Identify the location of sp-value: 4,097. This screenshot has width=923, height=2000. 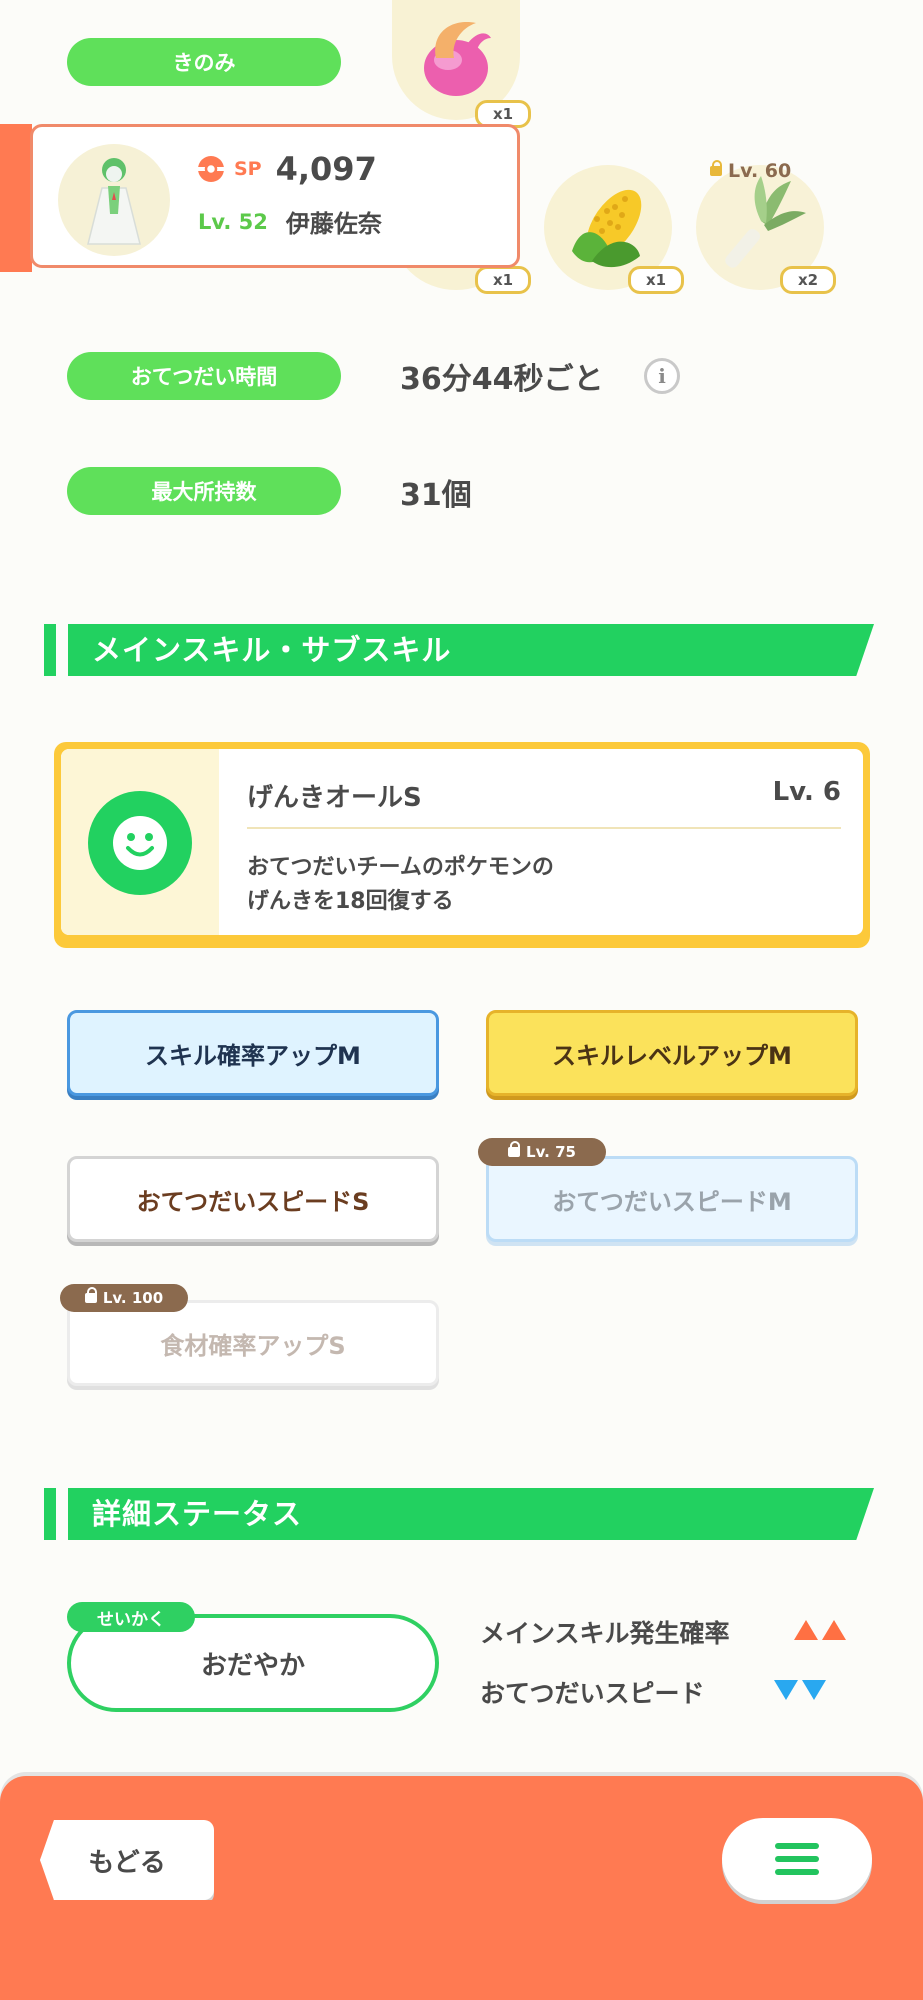
(326, 169).